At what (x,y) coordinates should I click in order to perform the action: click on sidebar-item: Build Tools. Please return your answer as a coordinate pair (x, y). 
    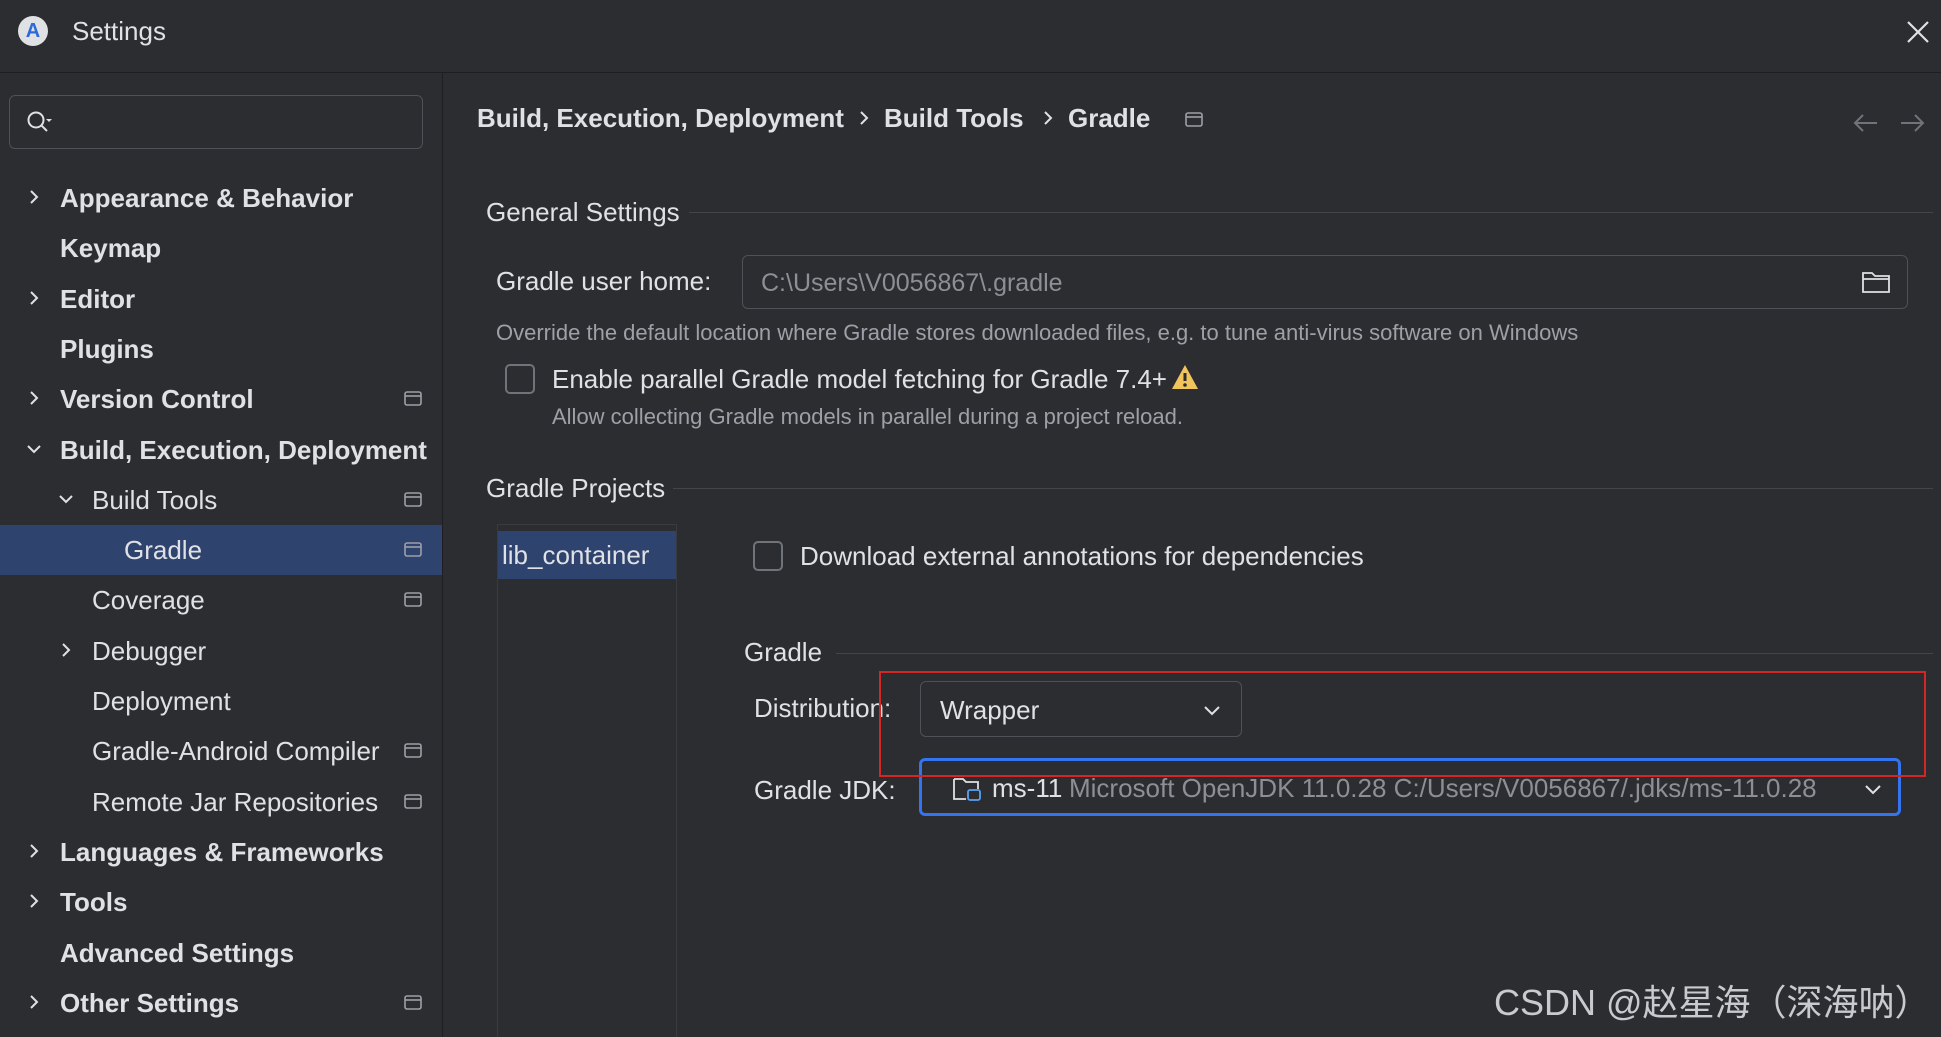
    Looking at the image, I should click on (221, 500).